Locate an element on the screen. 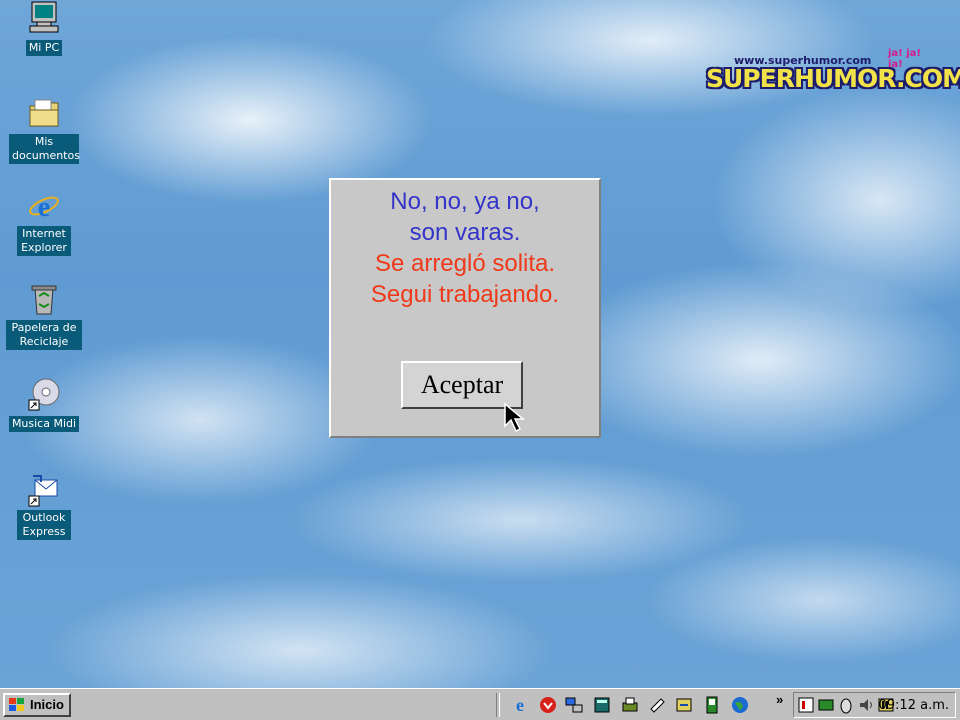 The width and height of the screenshot is (960, 720). desktop-icon-mis-documentos: Mis documentos is located at coordinates (44, 130).